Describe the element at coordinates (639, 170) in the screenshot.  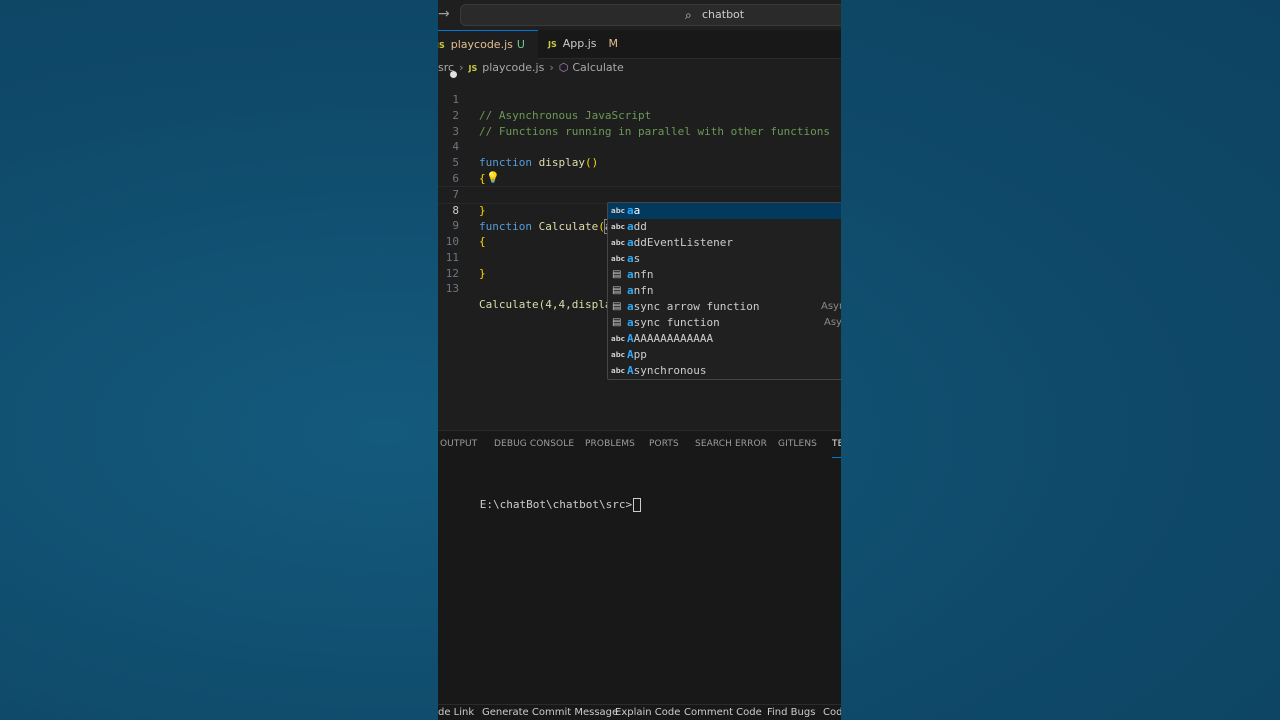
I see `code-line: 6` at that location.